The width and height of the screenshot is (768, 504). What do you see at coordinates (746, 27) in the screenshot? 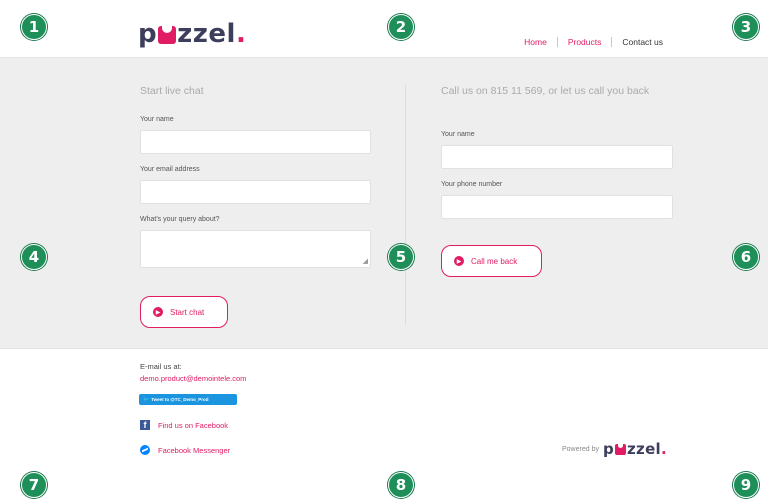
I see `marker-3: 3` at bounding box center [746, 27].